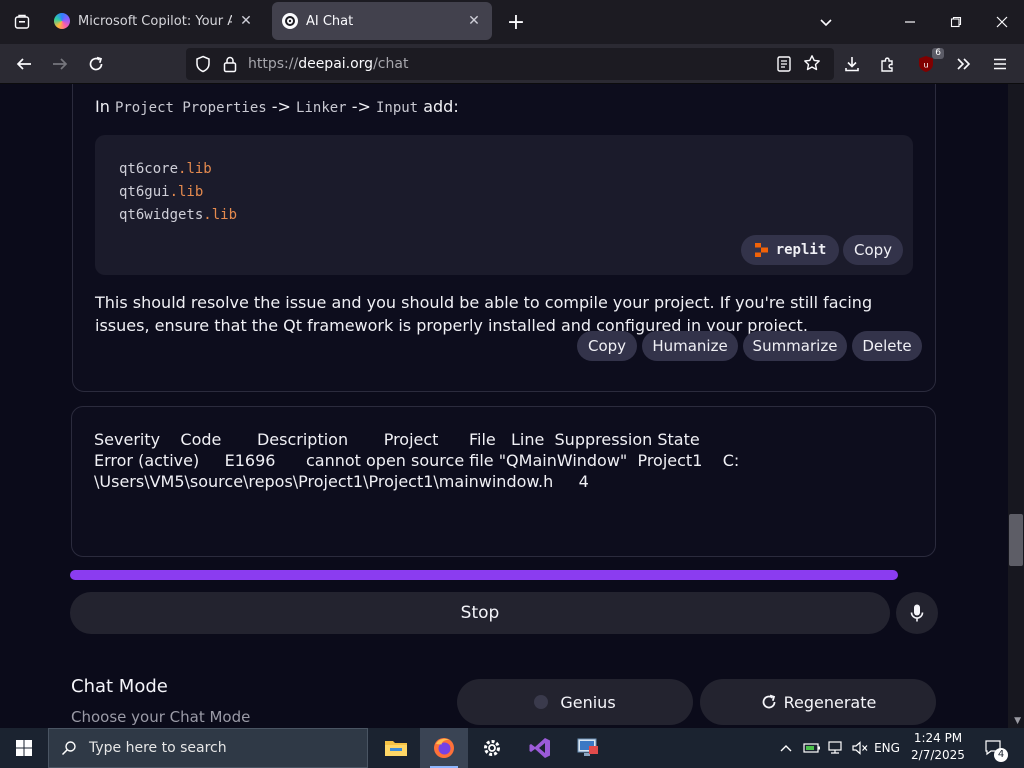  Describe the element at coordinates (69, 748) in the screenshot. I see `search-icon` at that location.